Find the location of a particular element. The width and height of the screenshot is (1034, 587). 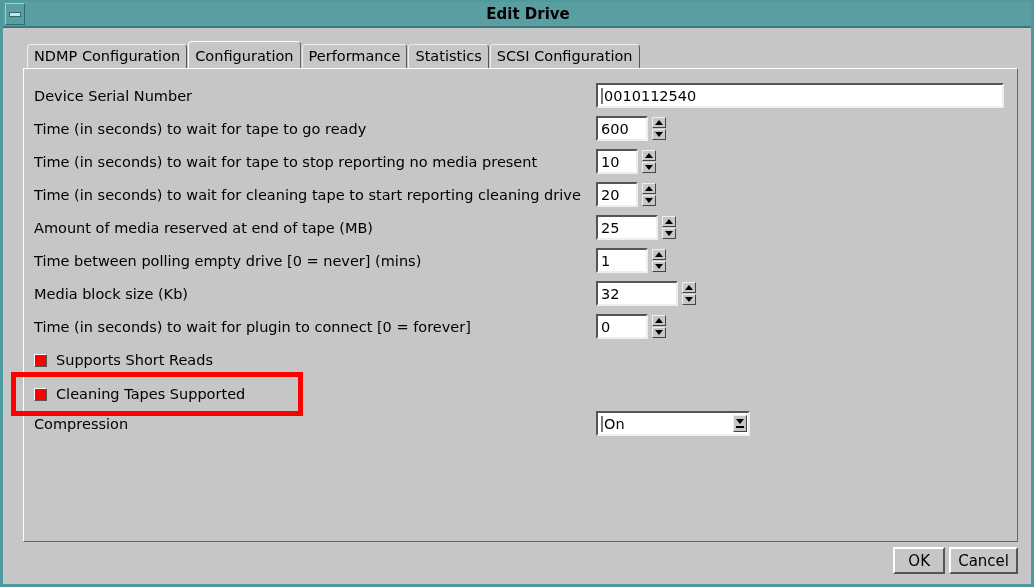

field-label: Time between polling empty drive [0 = never] (mins) is located at coordinates (228, 260).